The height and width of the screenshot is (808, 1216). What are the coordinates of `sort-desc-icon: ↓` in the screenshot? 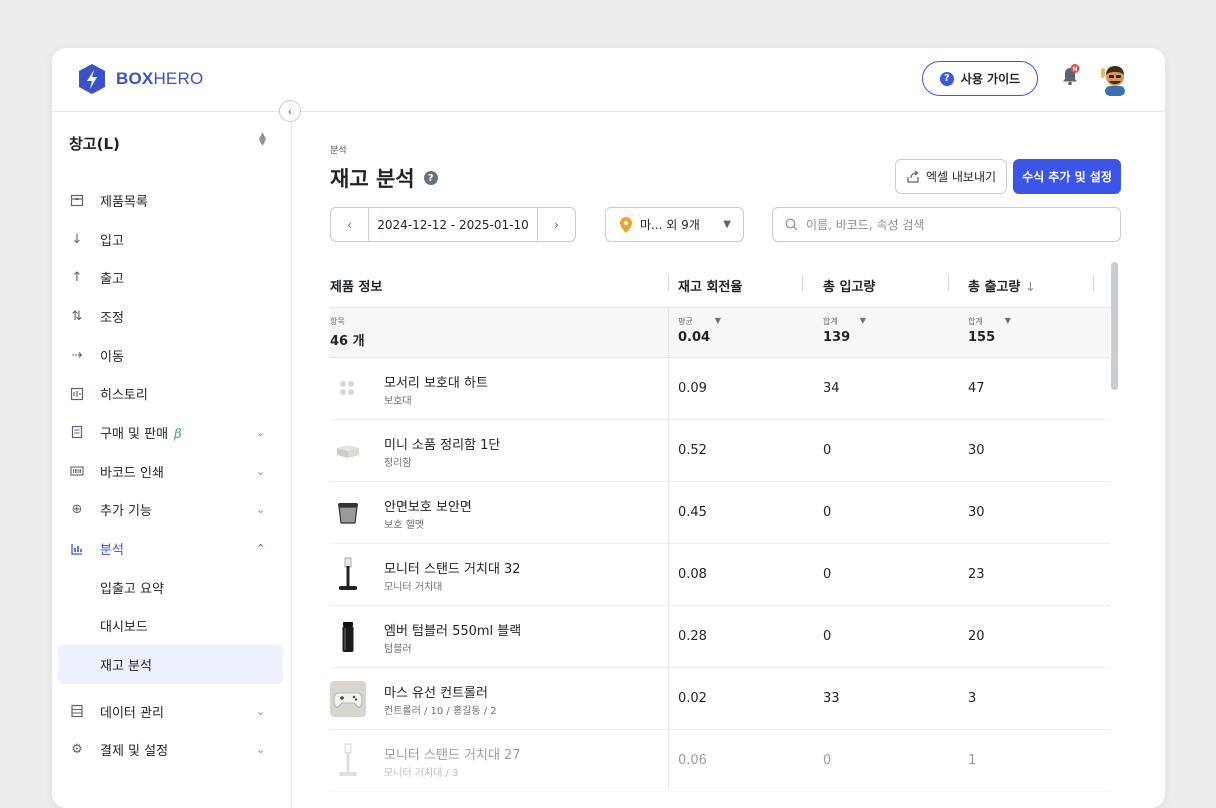 It's located at (1030, 287).